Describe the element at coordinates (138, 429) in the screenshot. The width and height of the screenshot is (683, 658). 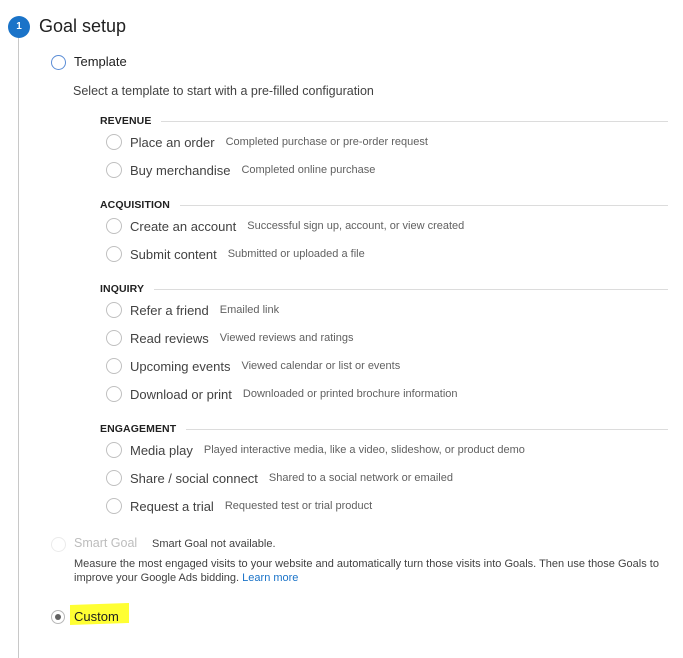
I see `category-label: ENGAGEMENT` at that location.